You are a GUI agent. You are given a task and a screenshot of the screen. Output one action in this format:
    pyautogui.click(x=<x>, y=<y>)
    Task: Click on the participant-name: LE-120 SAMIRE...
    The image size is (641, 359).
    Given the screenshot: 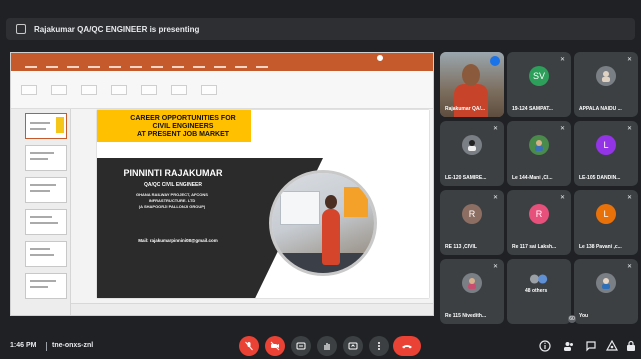 What is the action you would take?
    pyautogui.click(x=466, y=178)
    